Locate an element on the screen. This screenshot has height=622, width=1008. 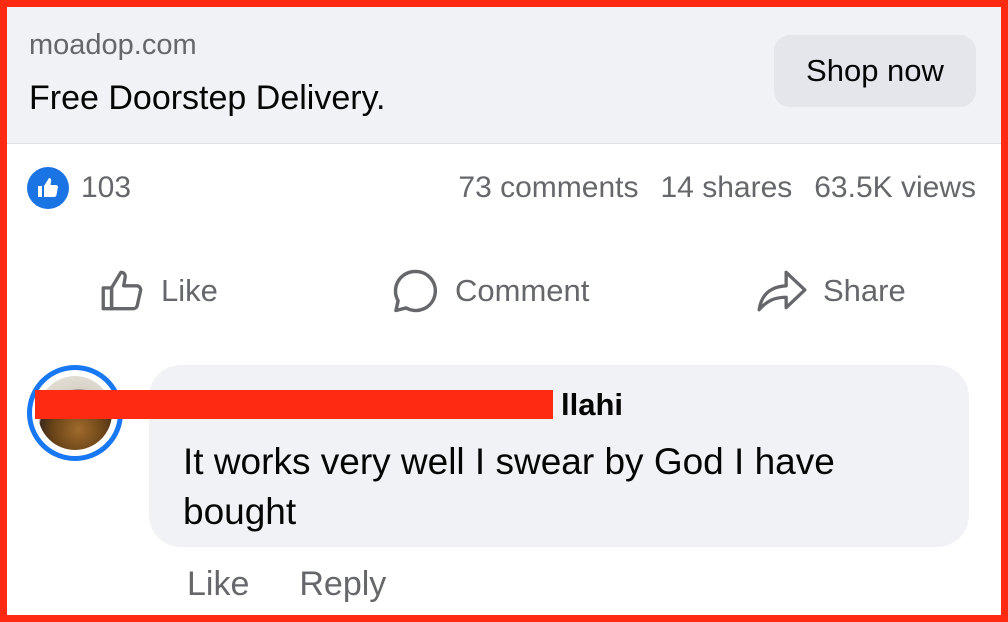
like-button: Like is located at coordinates (157, 291).